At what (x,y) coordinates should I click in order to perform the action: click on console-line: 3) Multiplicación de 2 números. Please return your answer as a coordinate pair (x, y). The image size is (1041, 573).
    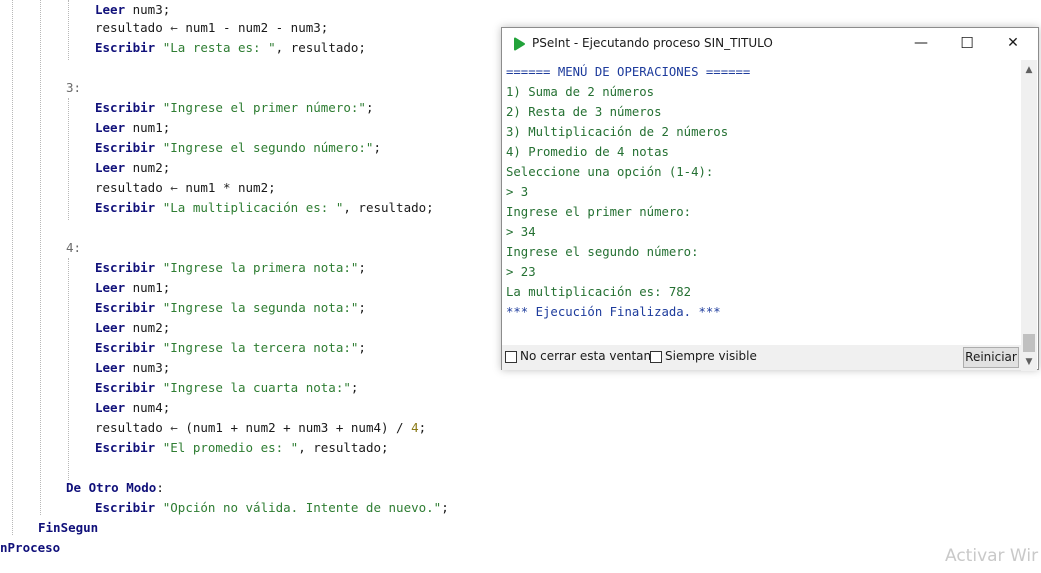
    Looking at the image, I should click on (617, 132).